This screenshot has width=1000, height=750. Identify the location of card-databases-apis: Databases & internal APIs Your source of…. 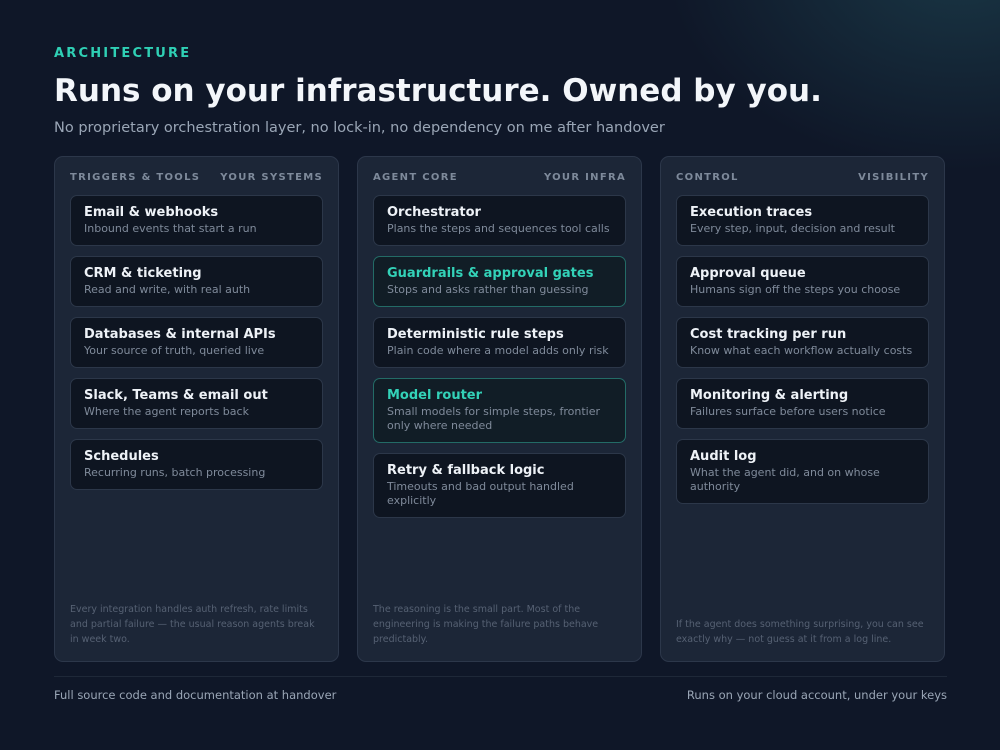
(196, 342).